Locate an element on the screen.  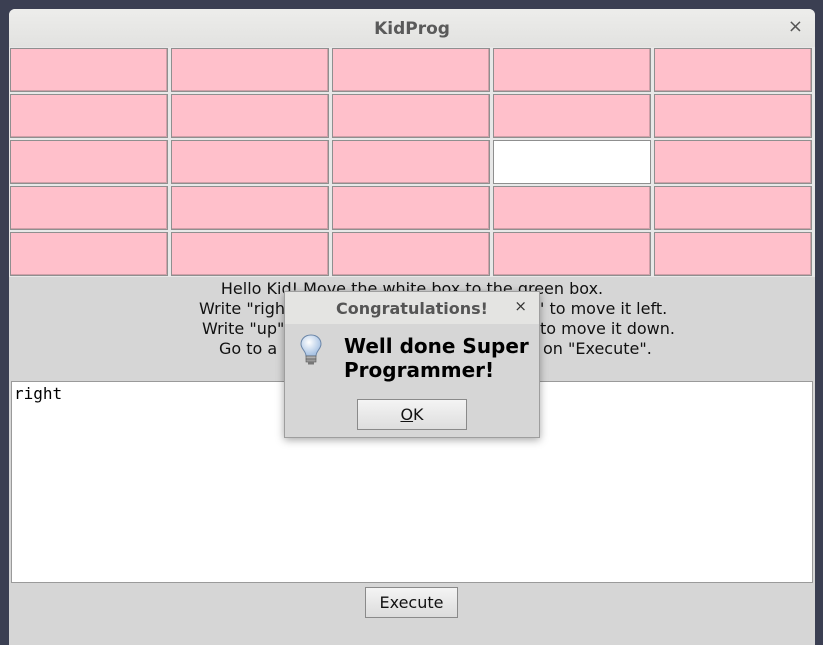
grid-cell-r2-c2 is located at coordinates (411, 162).